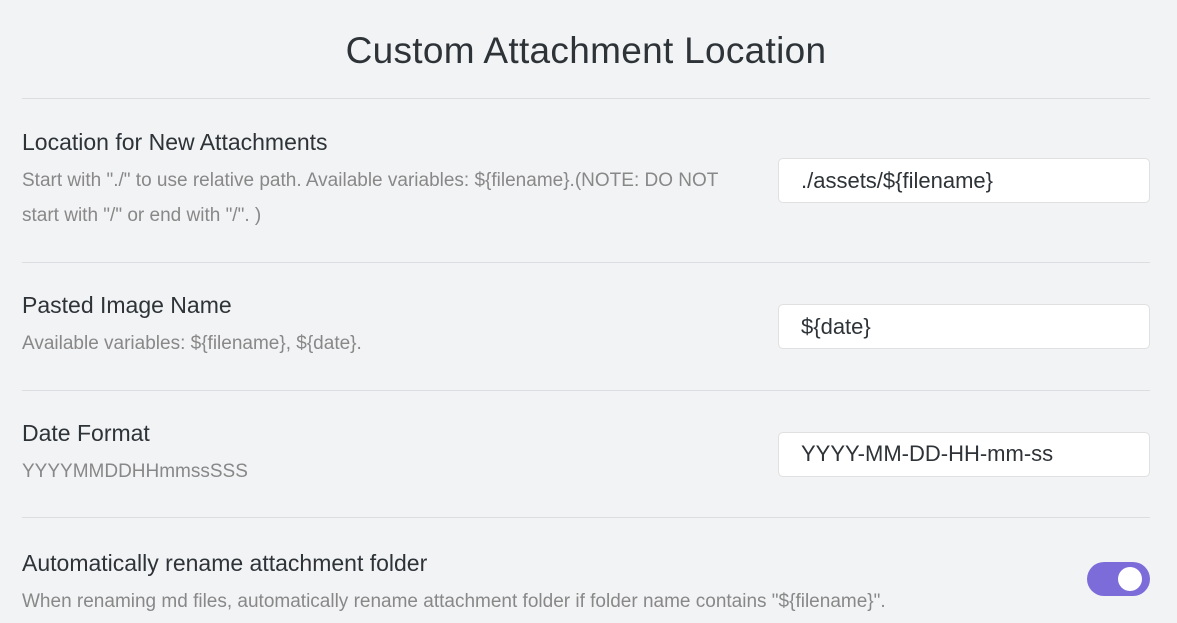 Image resolution: width=1177 pixels, height=623 pixels. Describe the element at coordinates (127, 305) in the screenshot. I see `setting-name: Pasted Image Name` at that location.